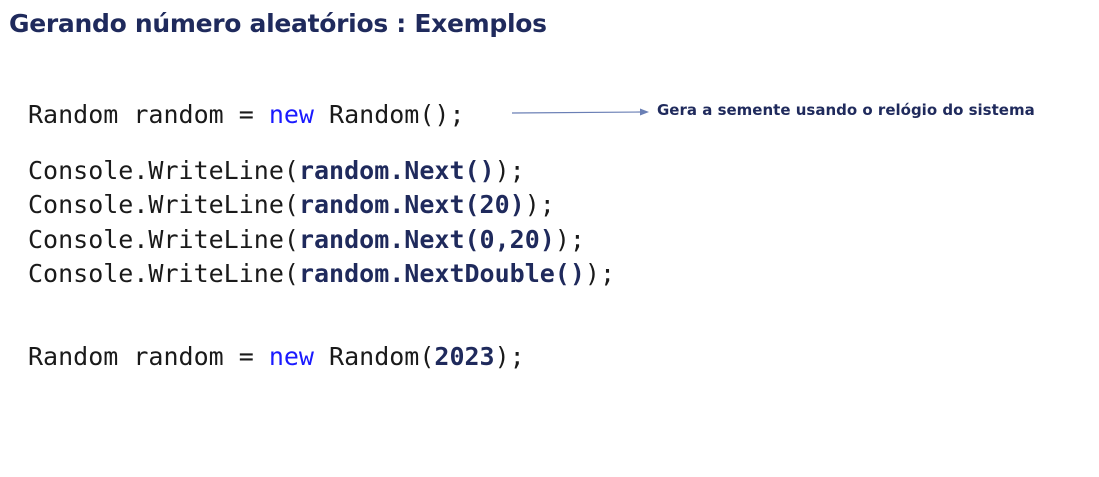 The width and height of the screenshot is (1099, 477). I want to click on code-line-new-random-seed: Random random = new Random(2023);, so click(276, 357).